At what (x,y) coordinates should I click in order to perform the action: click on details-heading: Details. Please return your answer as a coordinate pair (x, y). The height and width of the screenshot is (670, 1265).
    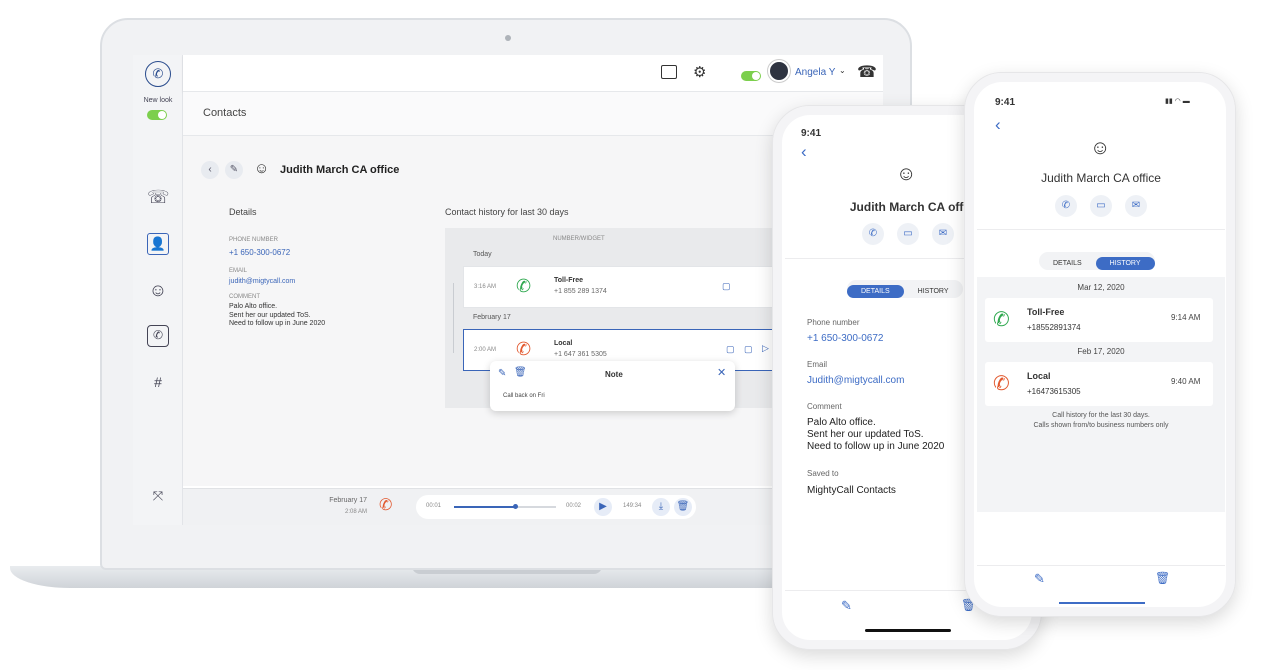
    Looking at the image, I should click on (243, 212).